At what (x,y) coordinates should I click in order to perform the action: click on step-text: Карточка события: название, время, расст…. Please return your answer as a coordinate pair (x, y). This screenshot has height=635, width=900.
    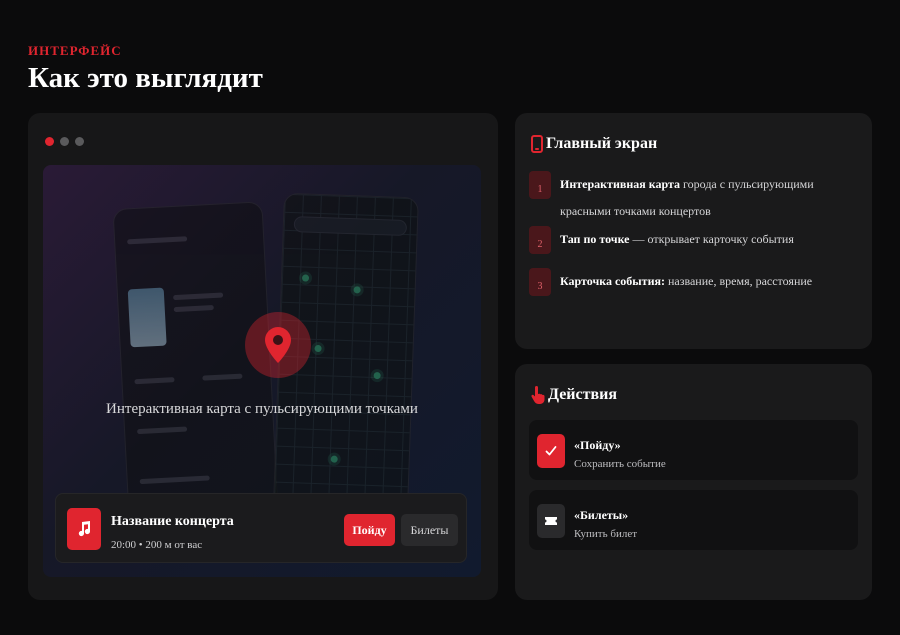
    Looking at the image, I should click on (710, 281).